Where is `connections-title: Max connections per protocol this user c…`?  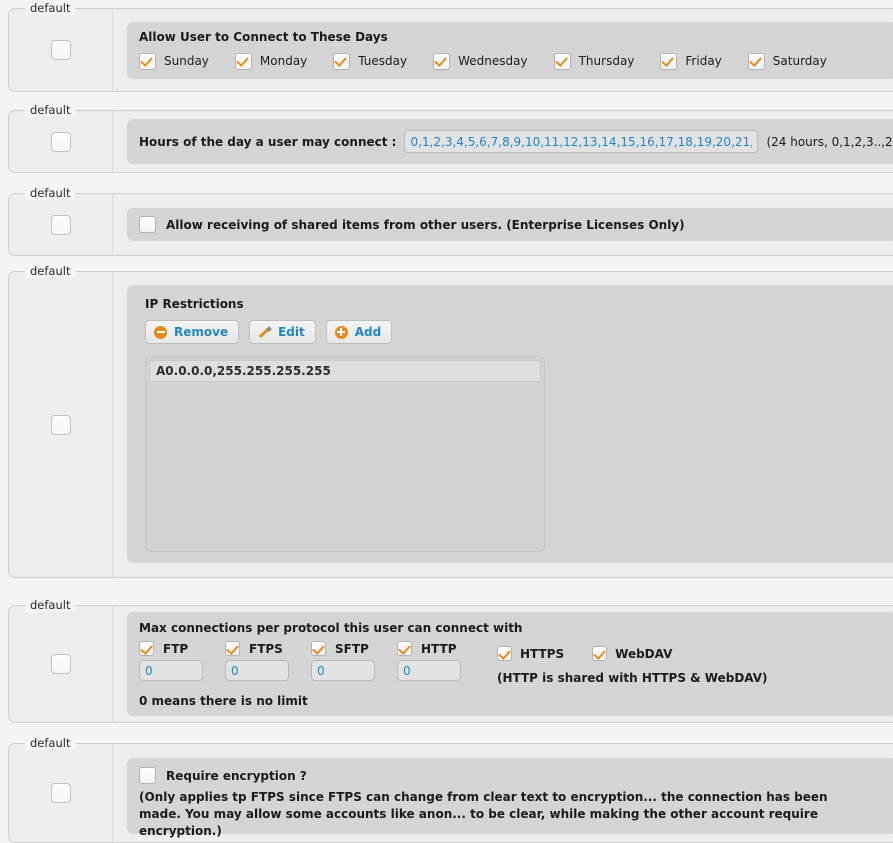 connections-title: Max connections per protocol this user c… is located at coordinates (331, 628).